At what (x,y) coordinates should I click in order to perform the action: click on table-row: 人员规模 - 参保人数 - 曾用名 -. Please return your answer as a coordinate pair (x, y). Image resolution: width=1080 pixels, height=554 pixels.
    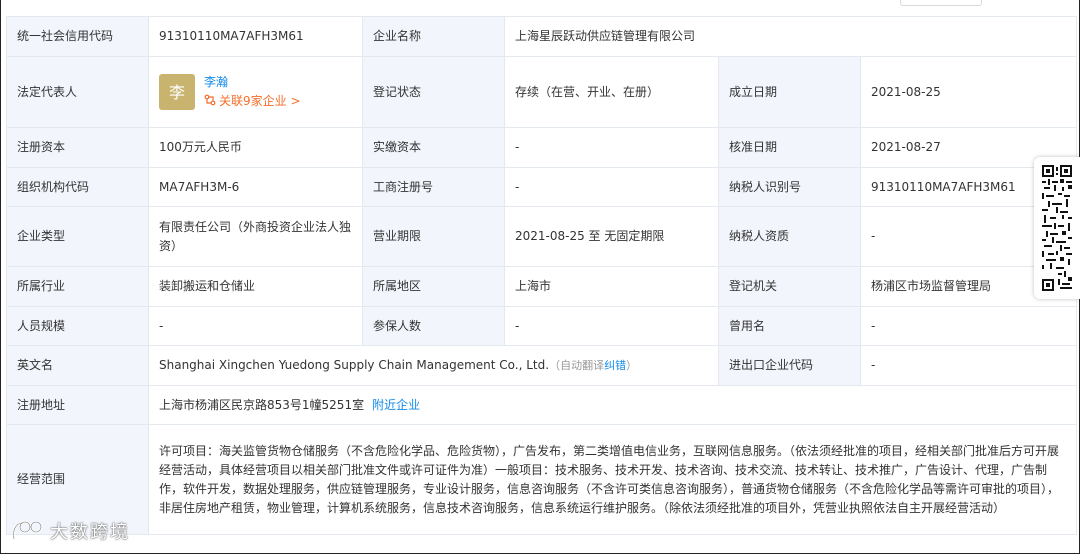
    Looking at the image, I should click on (542, 326).